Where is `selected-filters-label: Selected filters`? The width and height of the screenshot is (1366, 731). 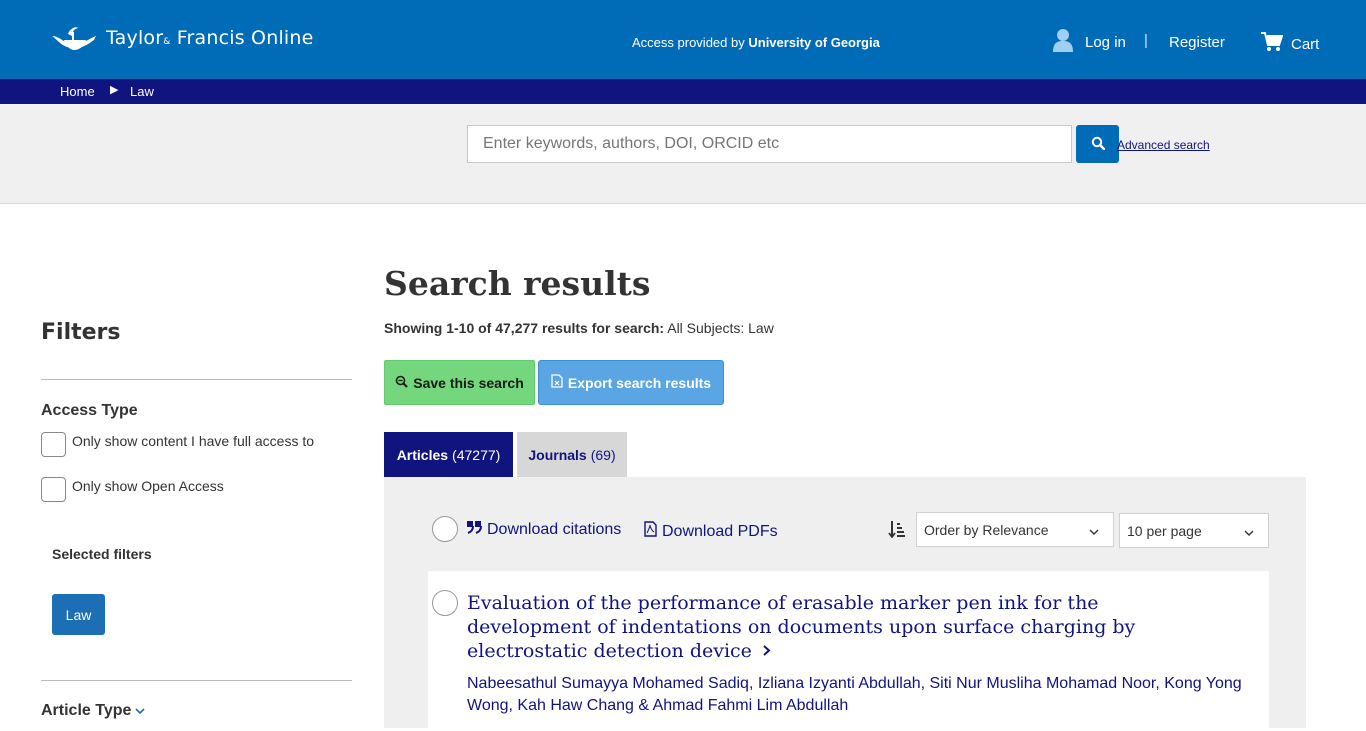
selected-filters-label: Selected filters is located at coordinates (102, 554).